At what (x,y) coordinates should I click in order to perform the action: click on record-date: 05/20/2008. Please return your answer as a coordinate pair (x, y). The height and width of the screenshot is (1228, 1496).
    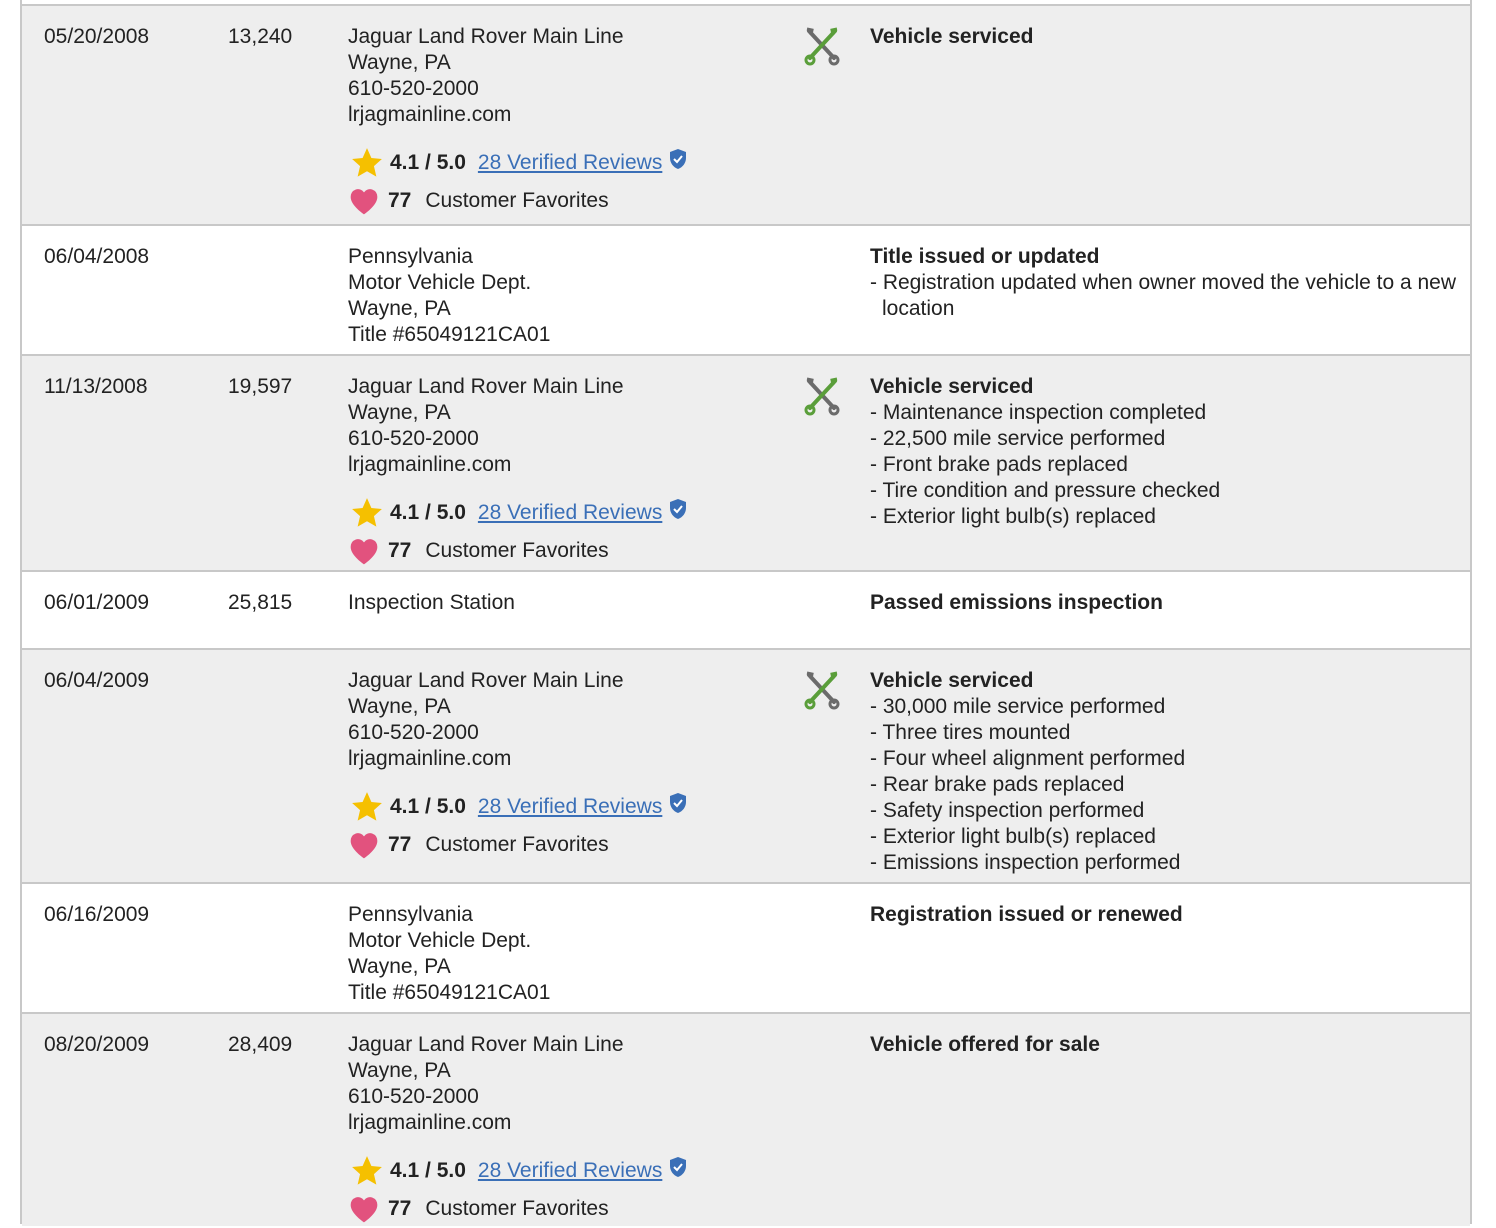
    Looking at the image, I should click on (97, 36).